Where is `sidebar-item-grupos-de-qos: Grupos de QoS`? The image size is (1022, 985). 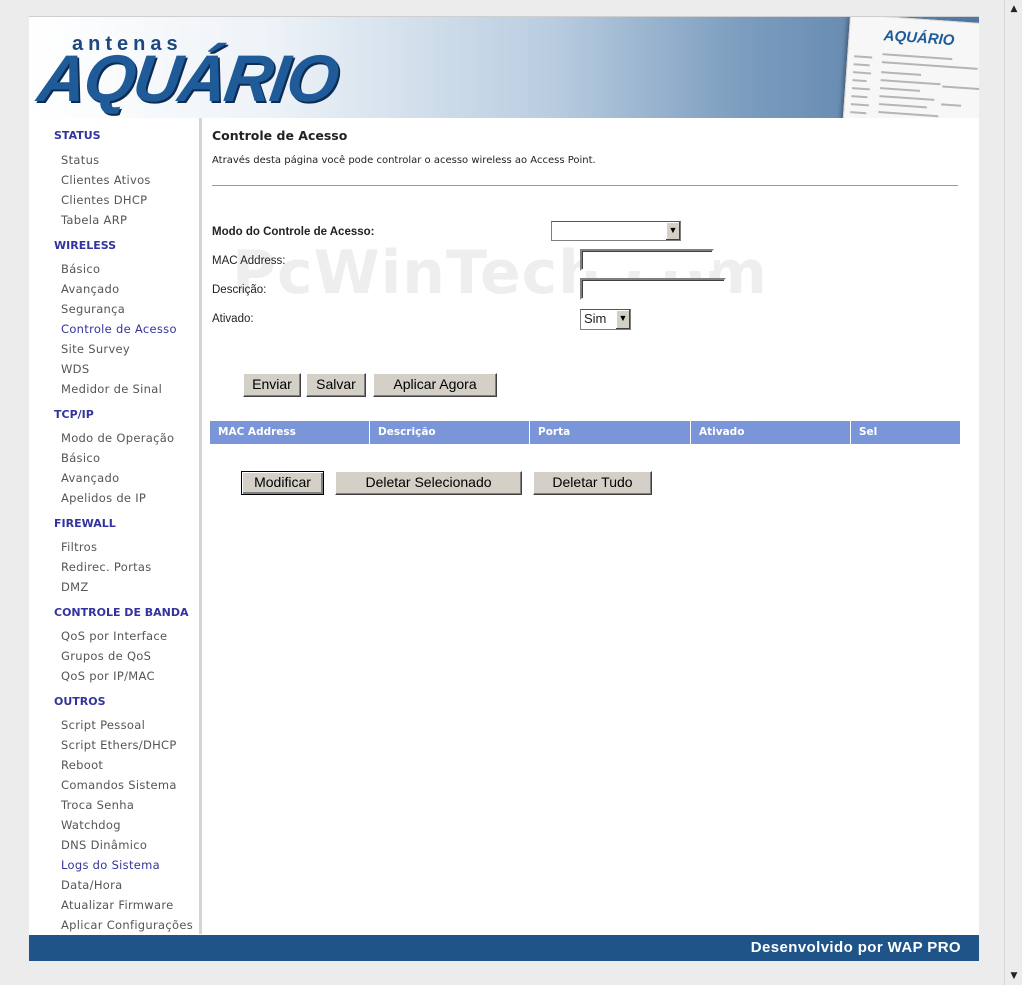
sidebar-item-grupos-de-qos: Grupos de QoS is located at coordinates (106, 656).